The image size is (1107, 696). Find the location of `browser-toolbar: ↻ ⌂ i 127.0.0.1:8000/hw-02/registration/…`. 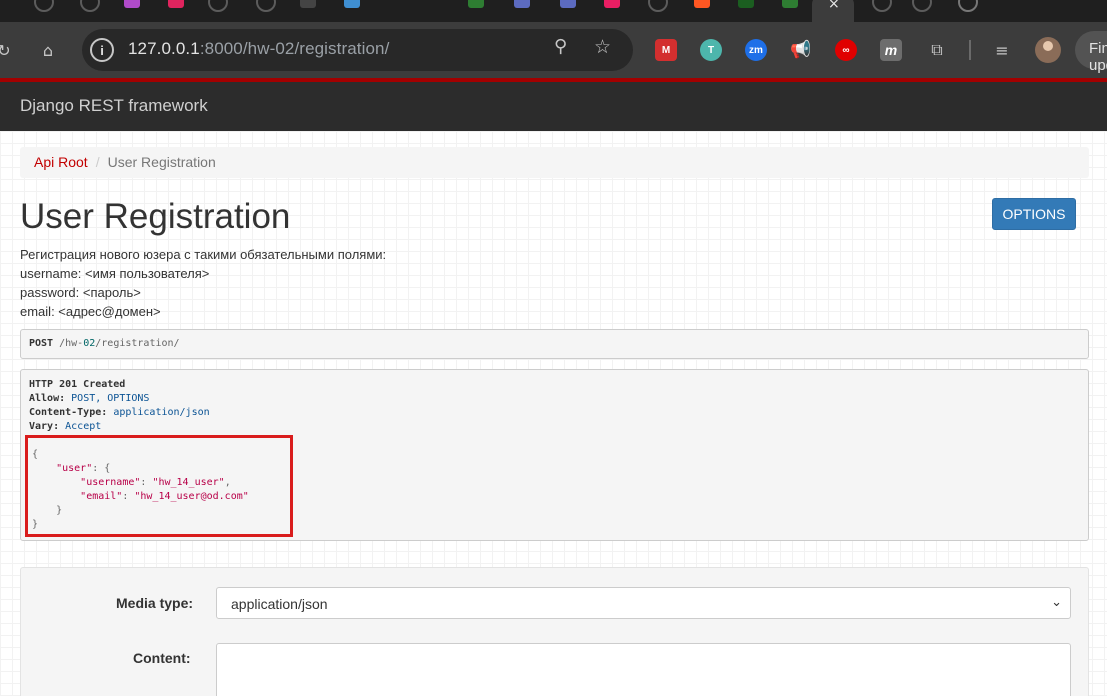

browser-toolbar: ↻ ⌂ i 127.0.0.1:8000/hw-02/registration/… is located at coordinates (553, 50).